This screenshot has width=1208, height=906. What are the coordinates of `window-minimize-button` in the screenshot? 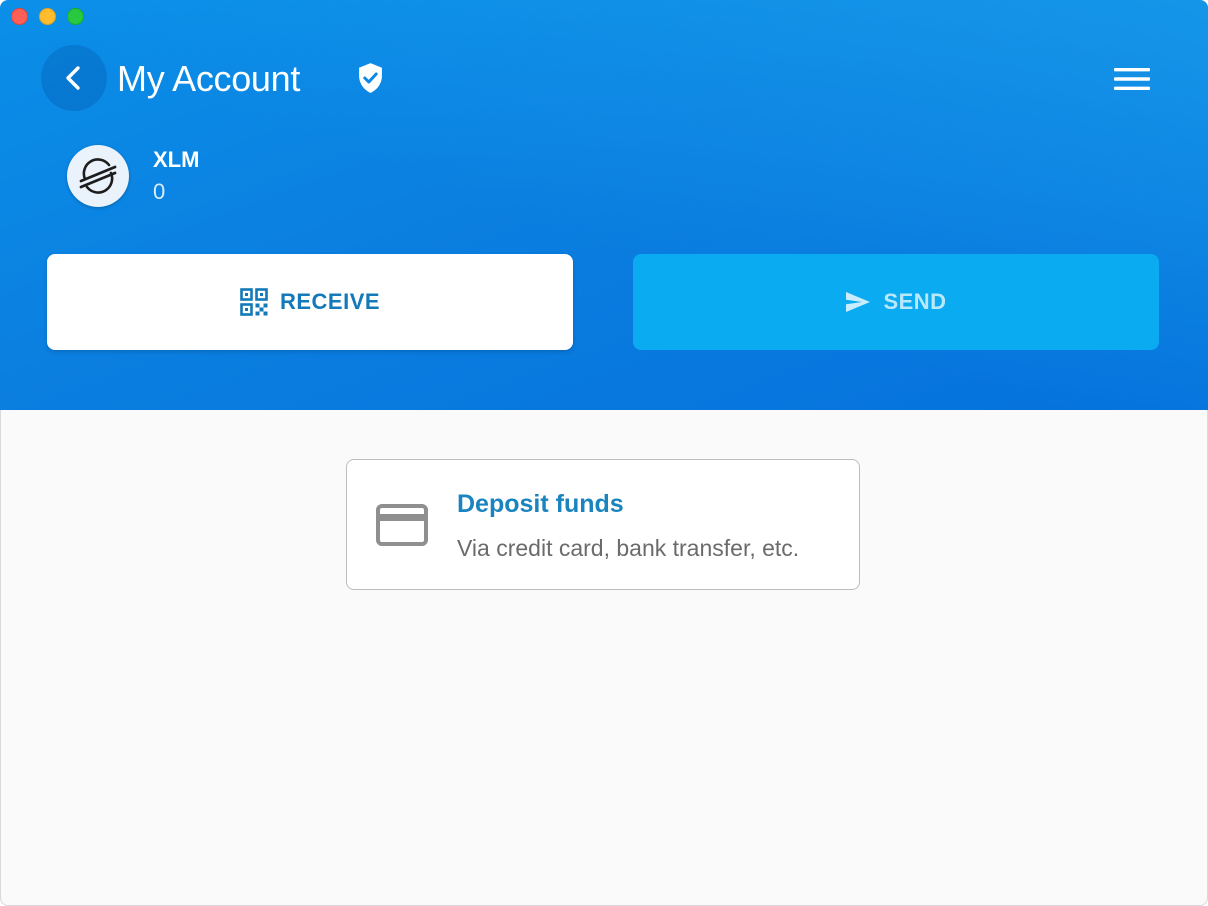 It's located at (47, 16).